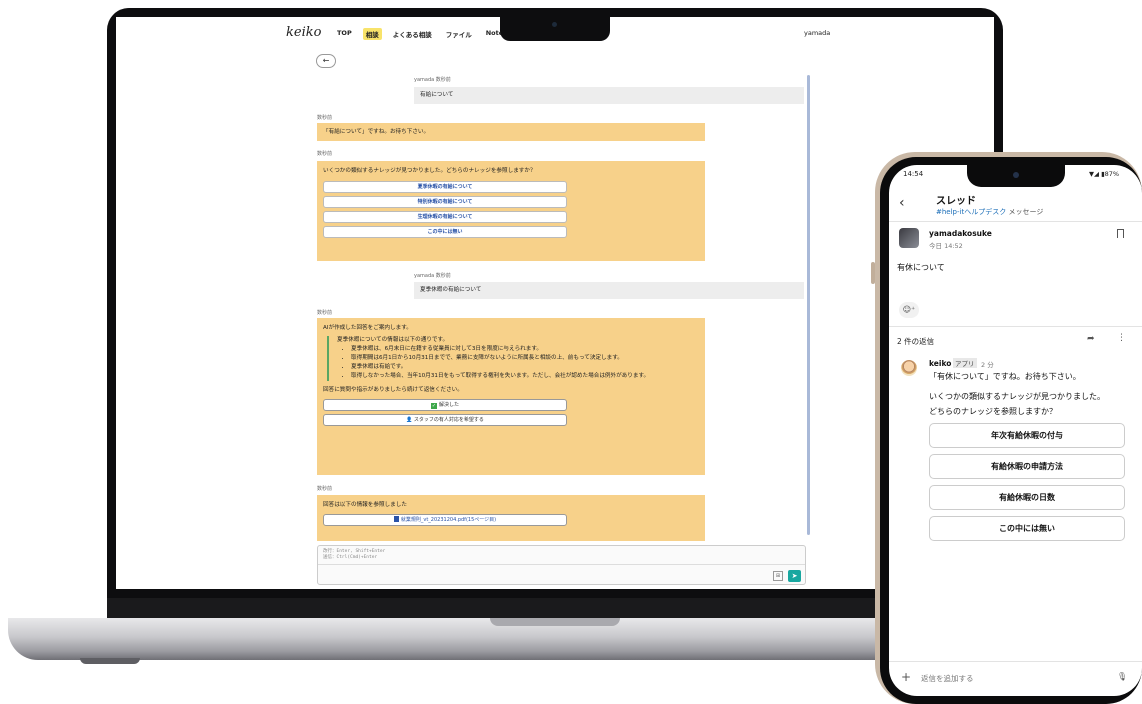 This screenshot has height=704, width=1142. Describe the element at coordinates (947, 678) in the screenshot. I see `reply-input: 返信を追加する` at that location.